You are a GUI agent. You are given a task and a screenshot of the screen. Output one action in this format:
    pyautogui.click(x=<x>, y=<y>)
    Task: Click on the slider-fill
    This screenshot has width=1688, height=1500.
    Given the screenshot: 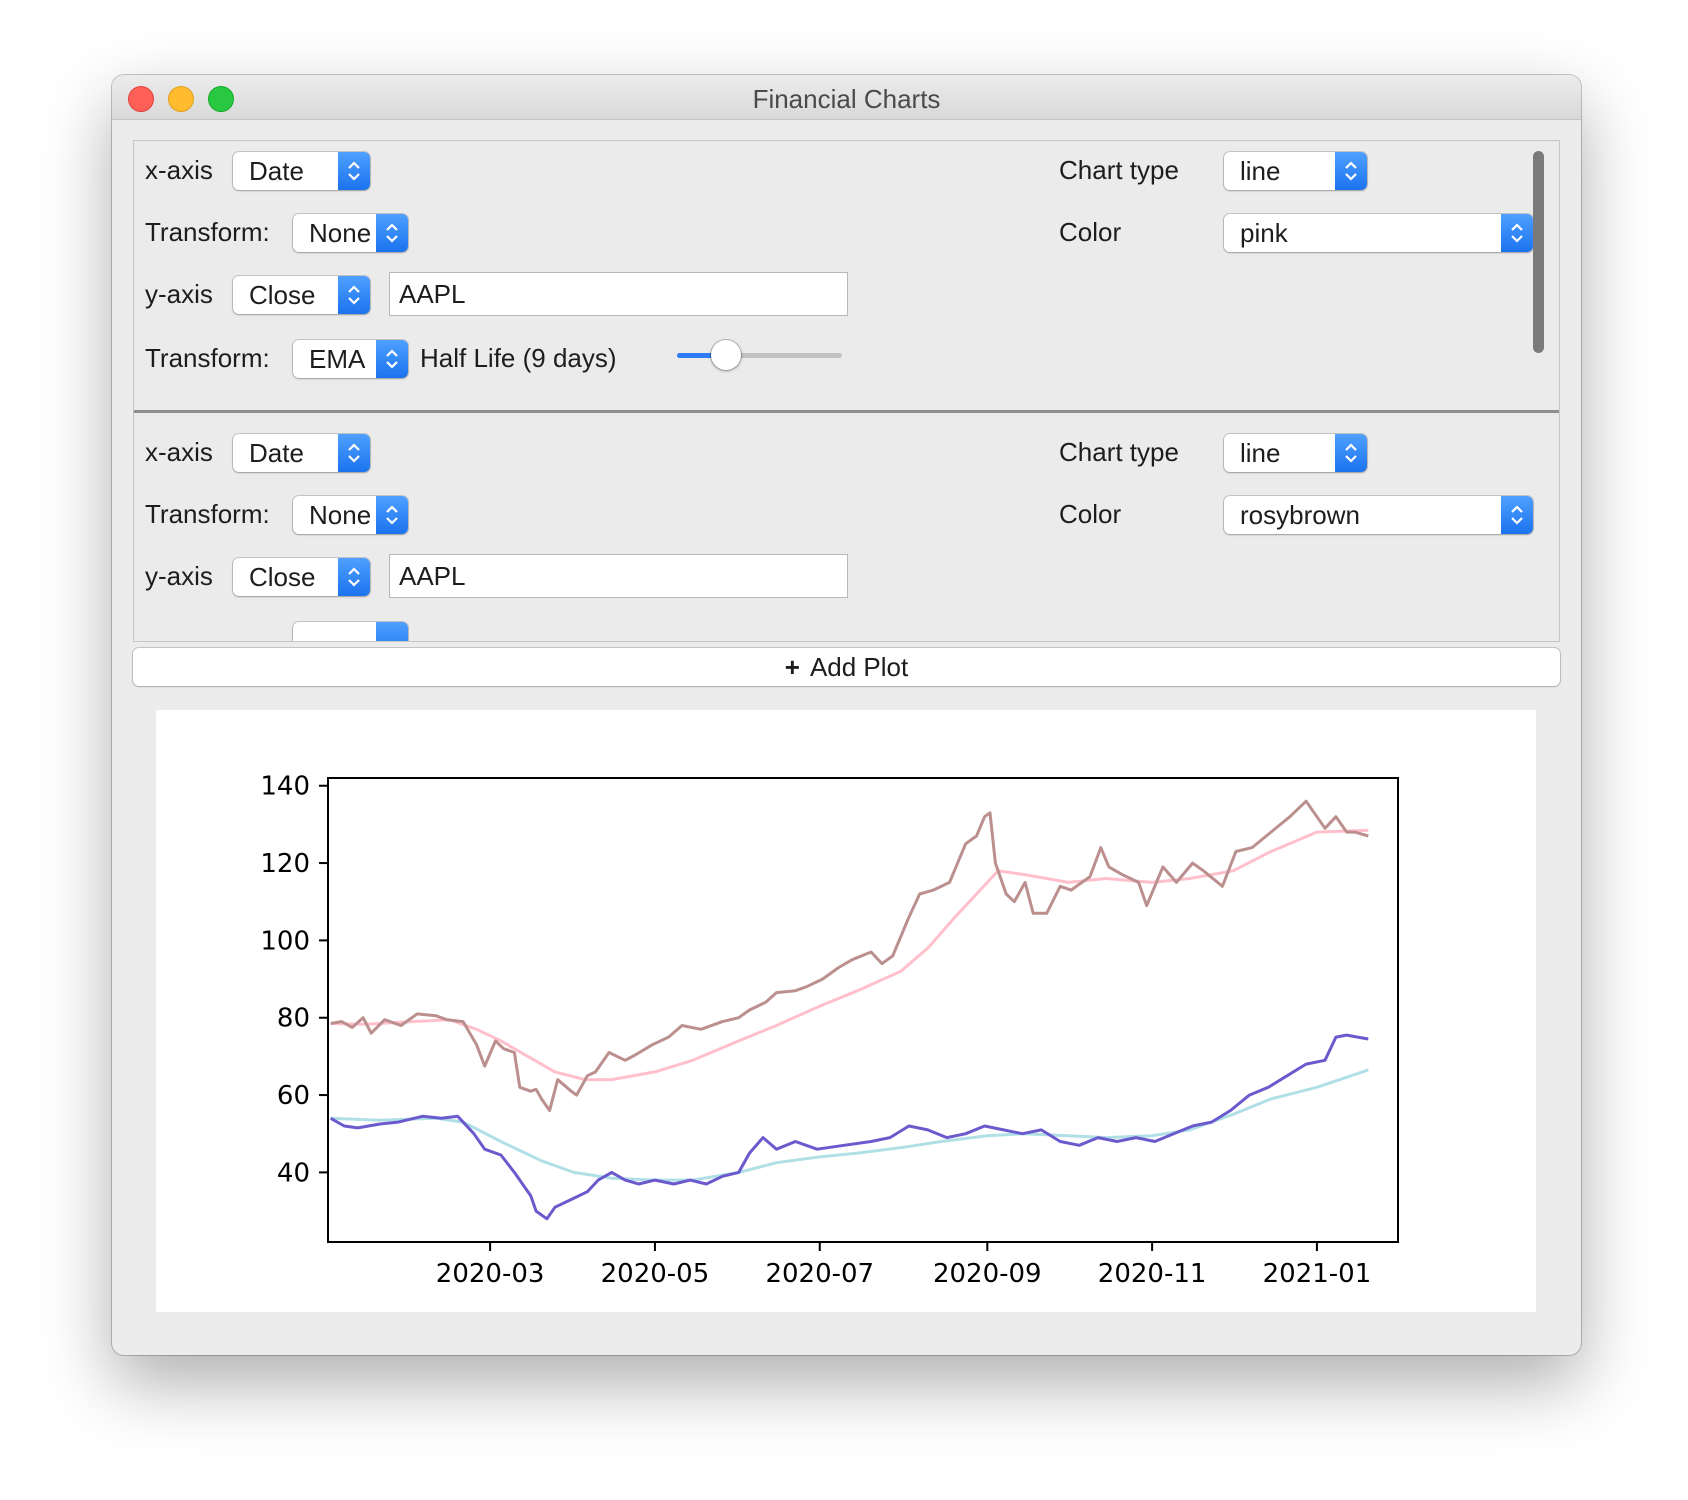 What is the action you would take?
    pyautogui.click(x=696, y=355)
    